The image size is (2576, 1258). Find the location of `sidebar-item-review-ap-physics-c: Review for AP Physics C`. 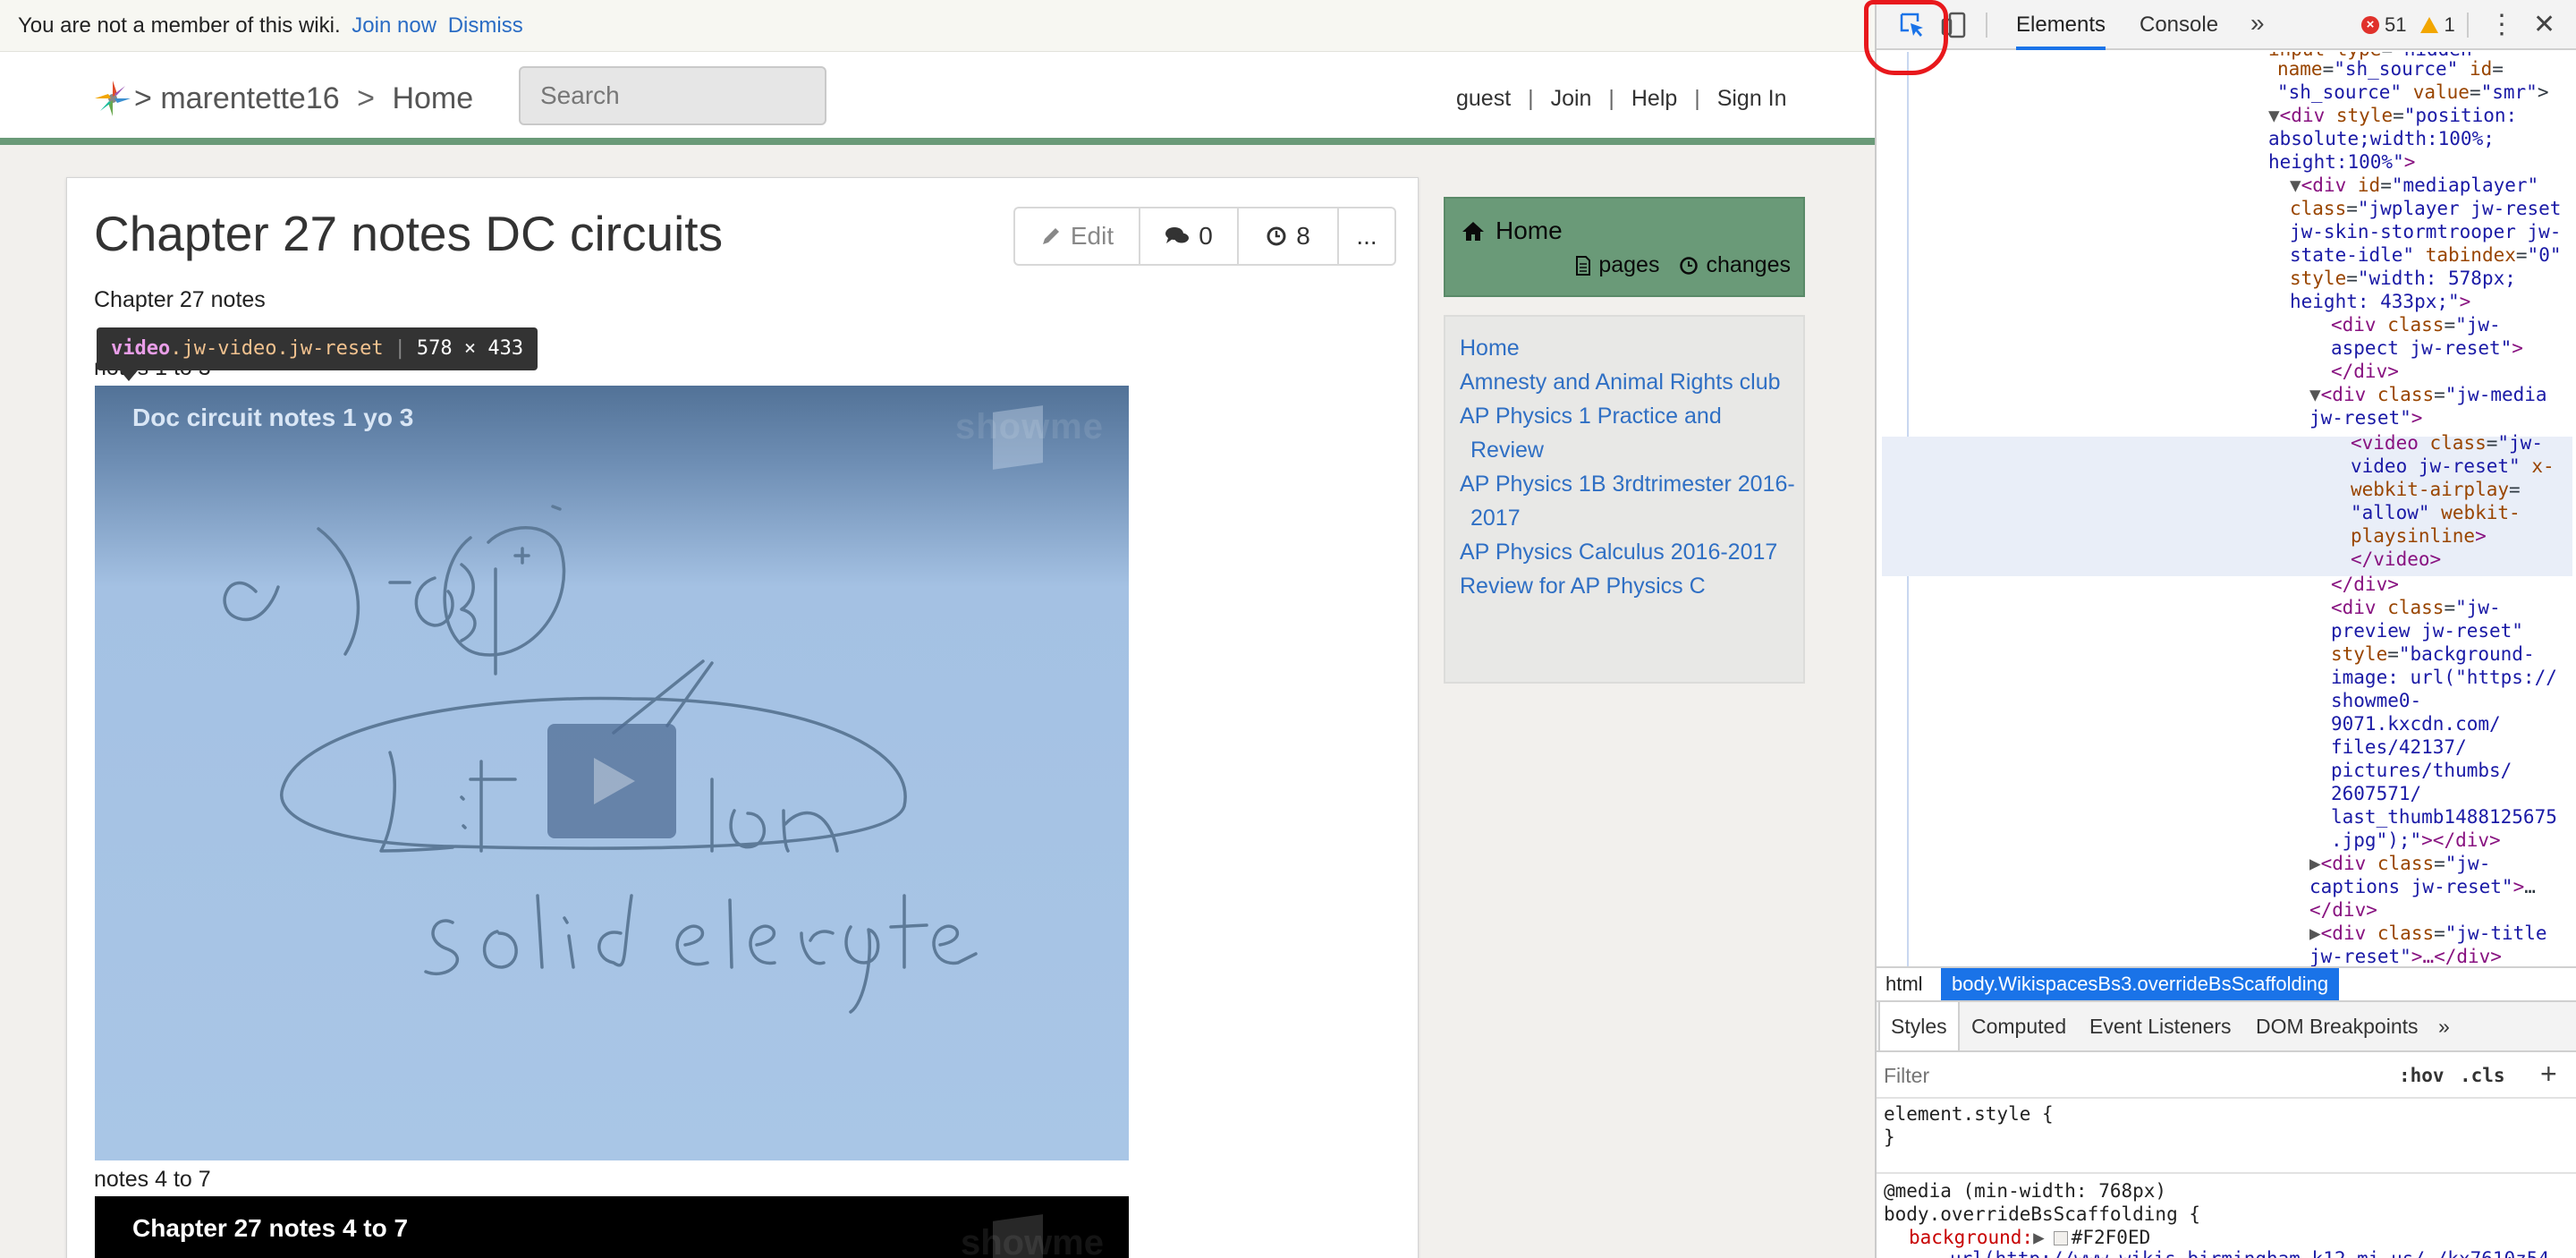

sidebar-item-review-ap-physics-c: Review for AP Physics C is located at coordinates (1628, 586).